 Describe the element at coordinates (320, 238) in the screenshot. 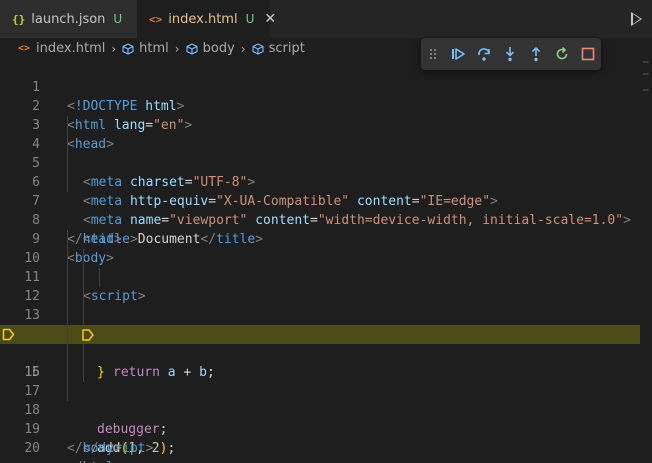

I see `code-line: 9 <body>` at that location.